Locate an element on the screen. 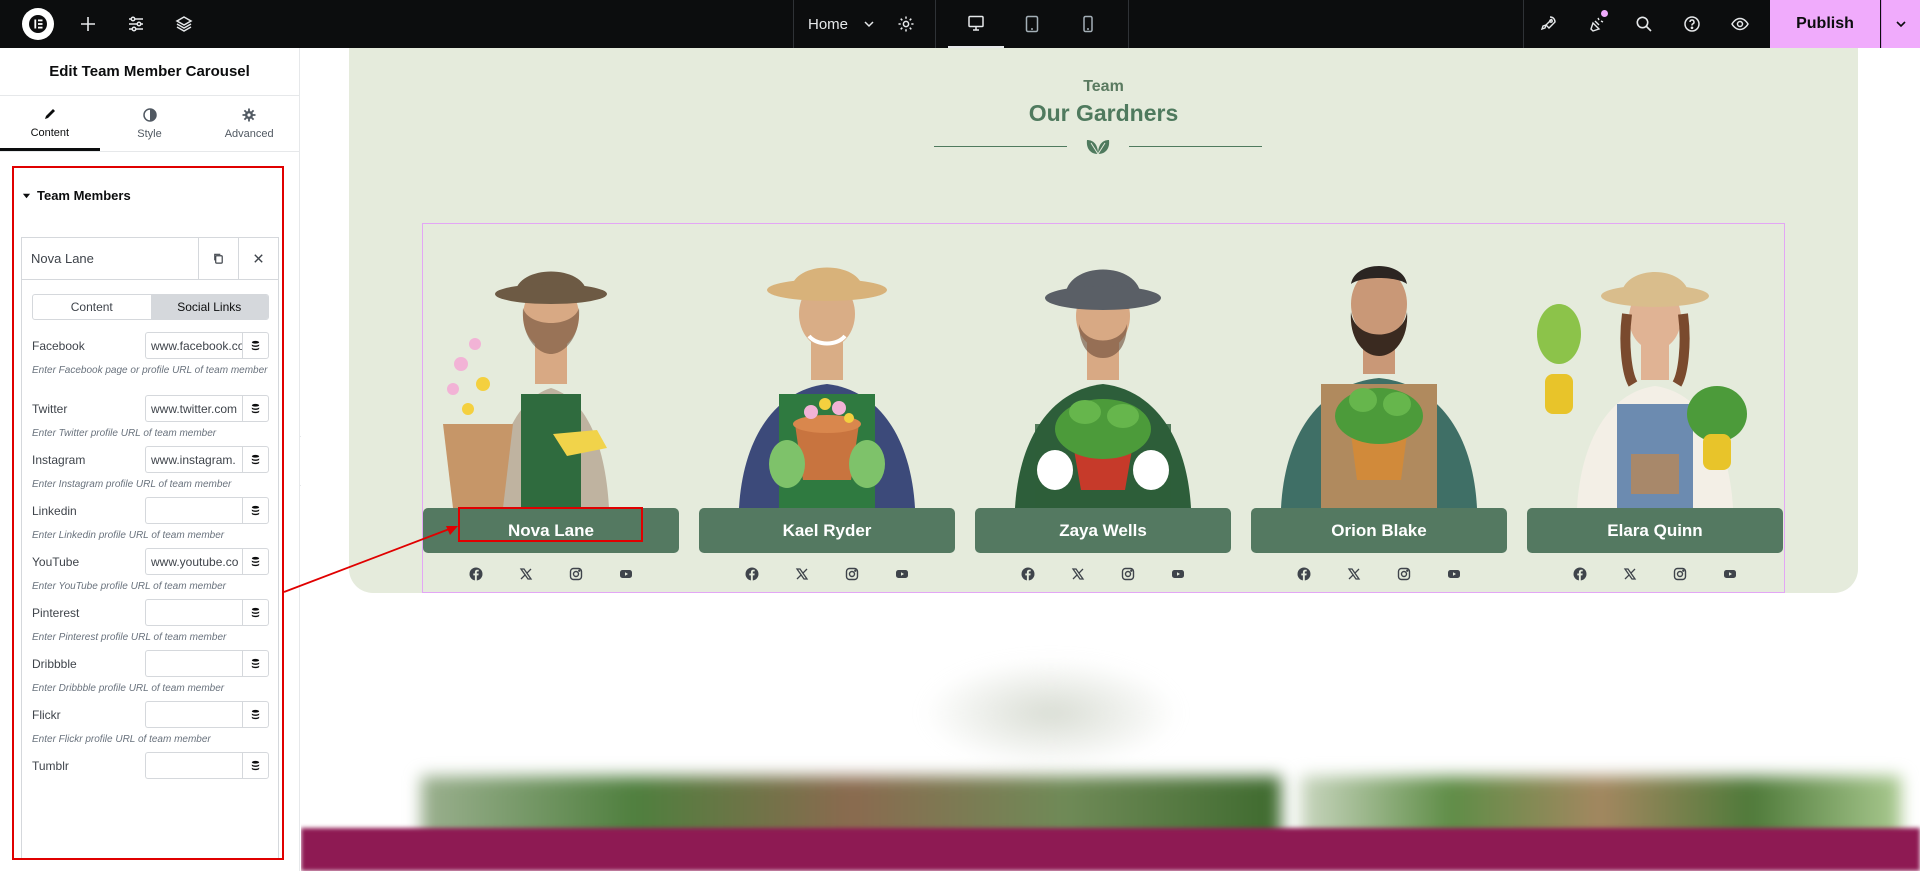 The width and height of the screenshot is (1920, 871). flickr-url-input is located at coordinates (193, 714).